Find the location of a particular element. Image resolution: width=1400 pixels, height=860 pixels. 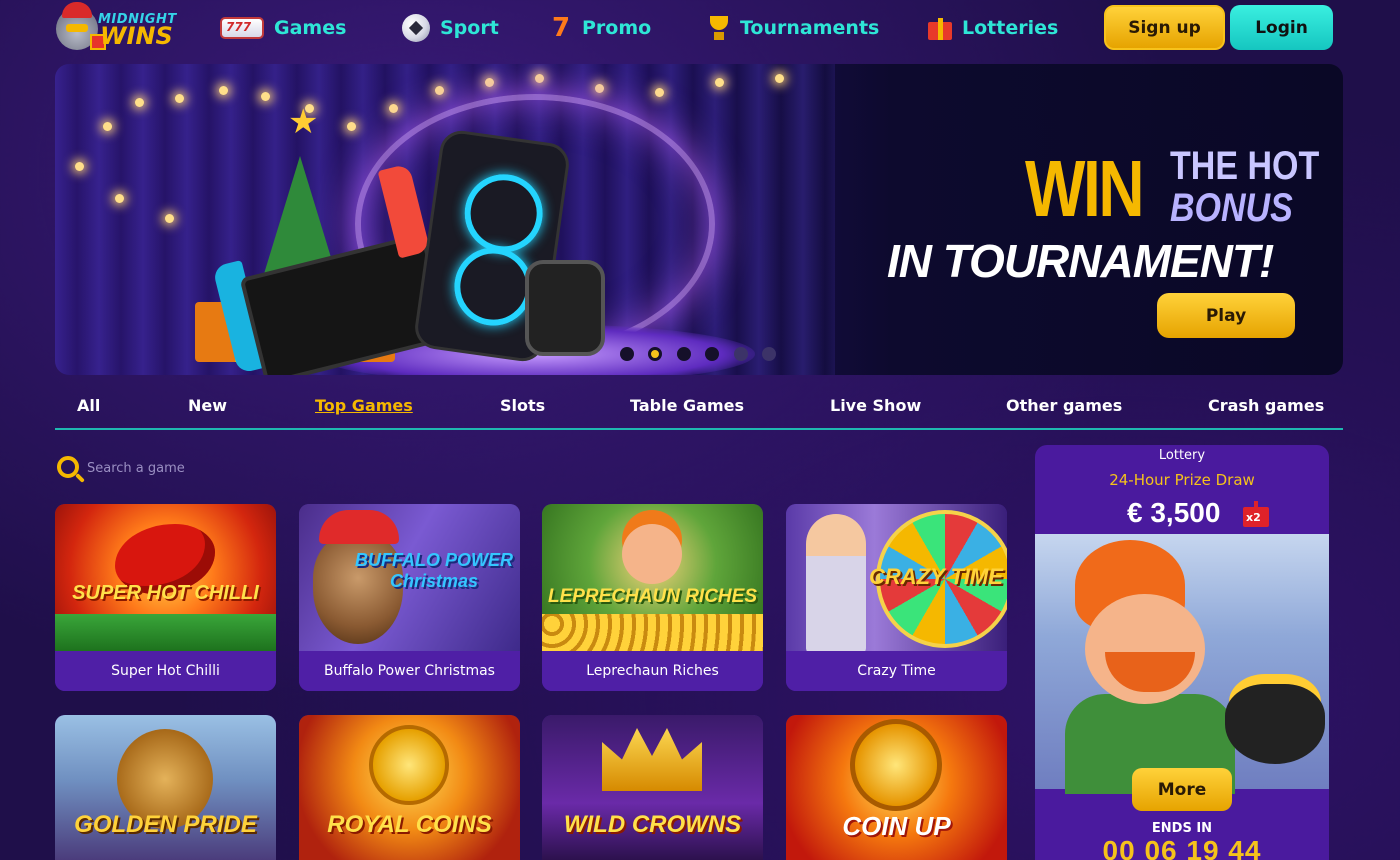

game-art-title: COIN UP is located at coordinates (896, 826).